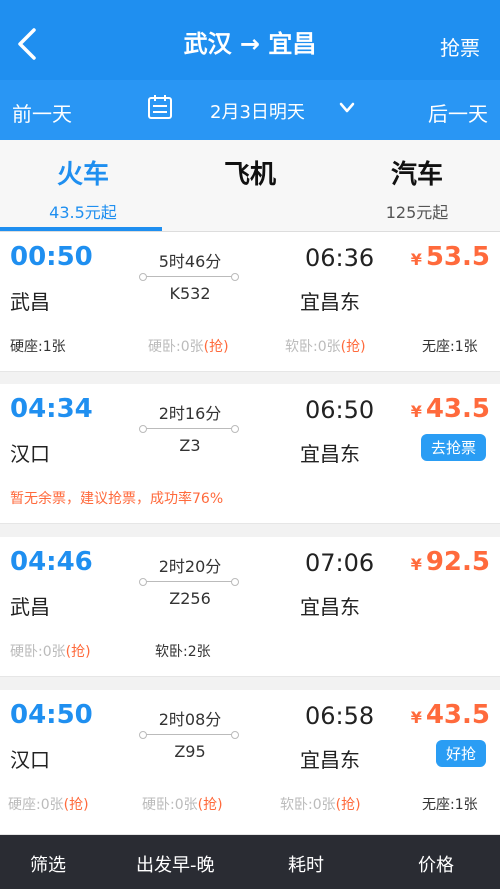 This screenshot has width=500, height=889. What do you see at coordinates (340, 410) in the screenshot?
I see `arrival-time: 06:50` at bounding box center [340, 410].